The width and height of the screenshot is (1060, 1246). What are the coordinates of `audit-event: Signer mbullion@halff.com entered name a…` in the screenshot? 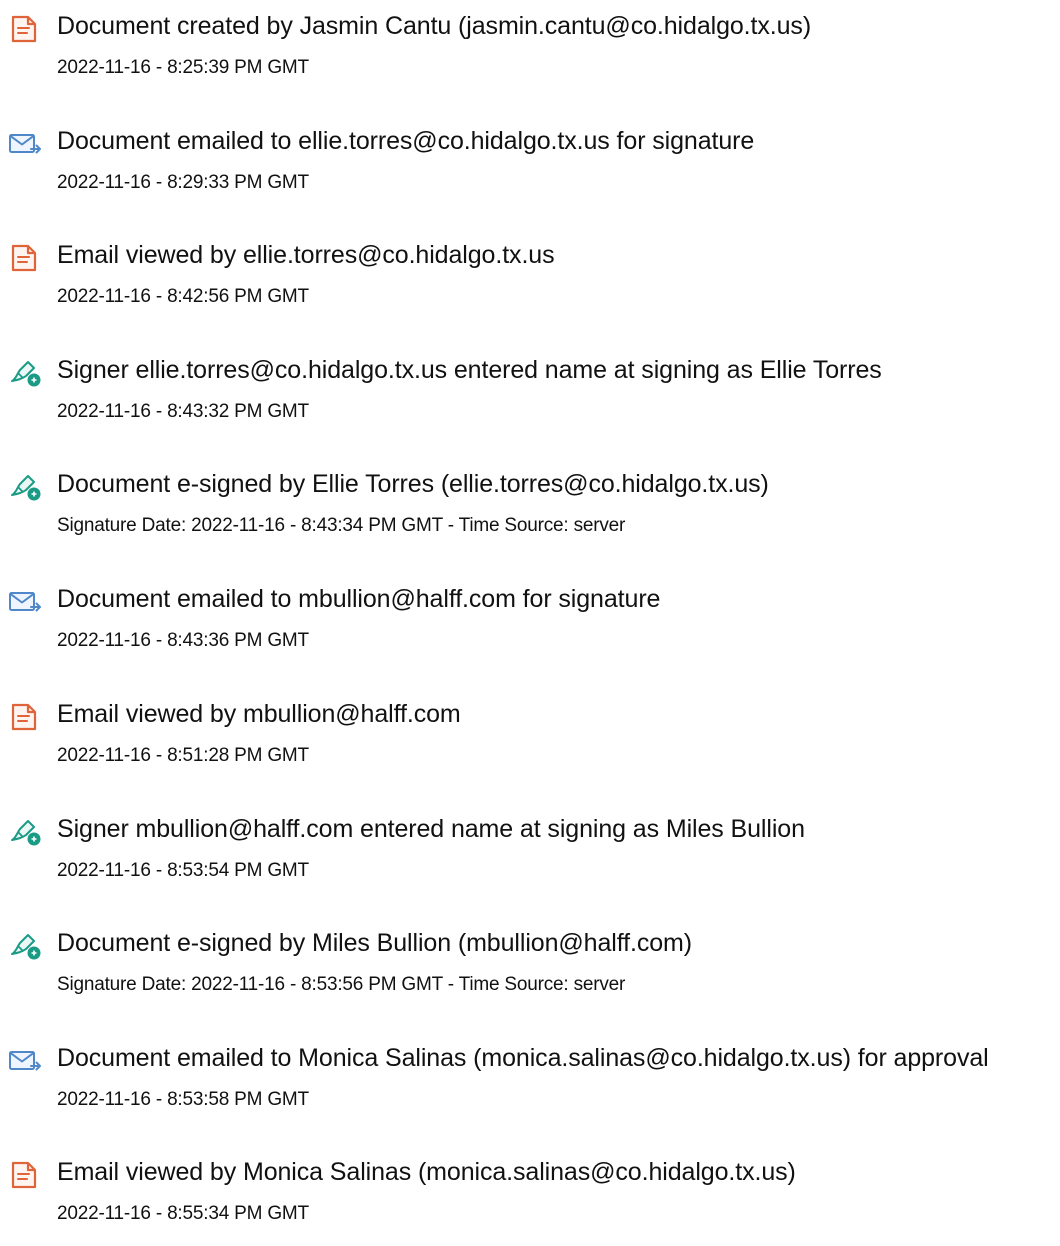 It's located at (530, 853).